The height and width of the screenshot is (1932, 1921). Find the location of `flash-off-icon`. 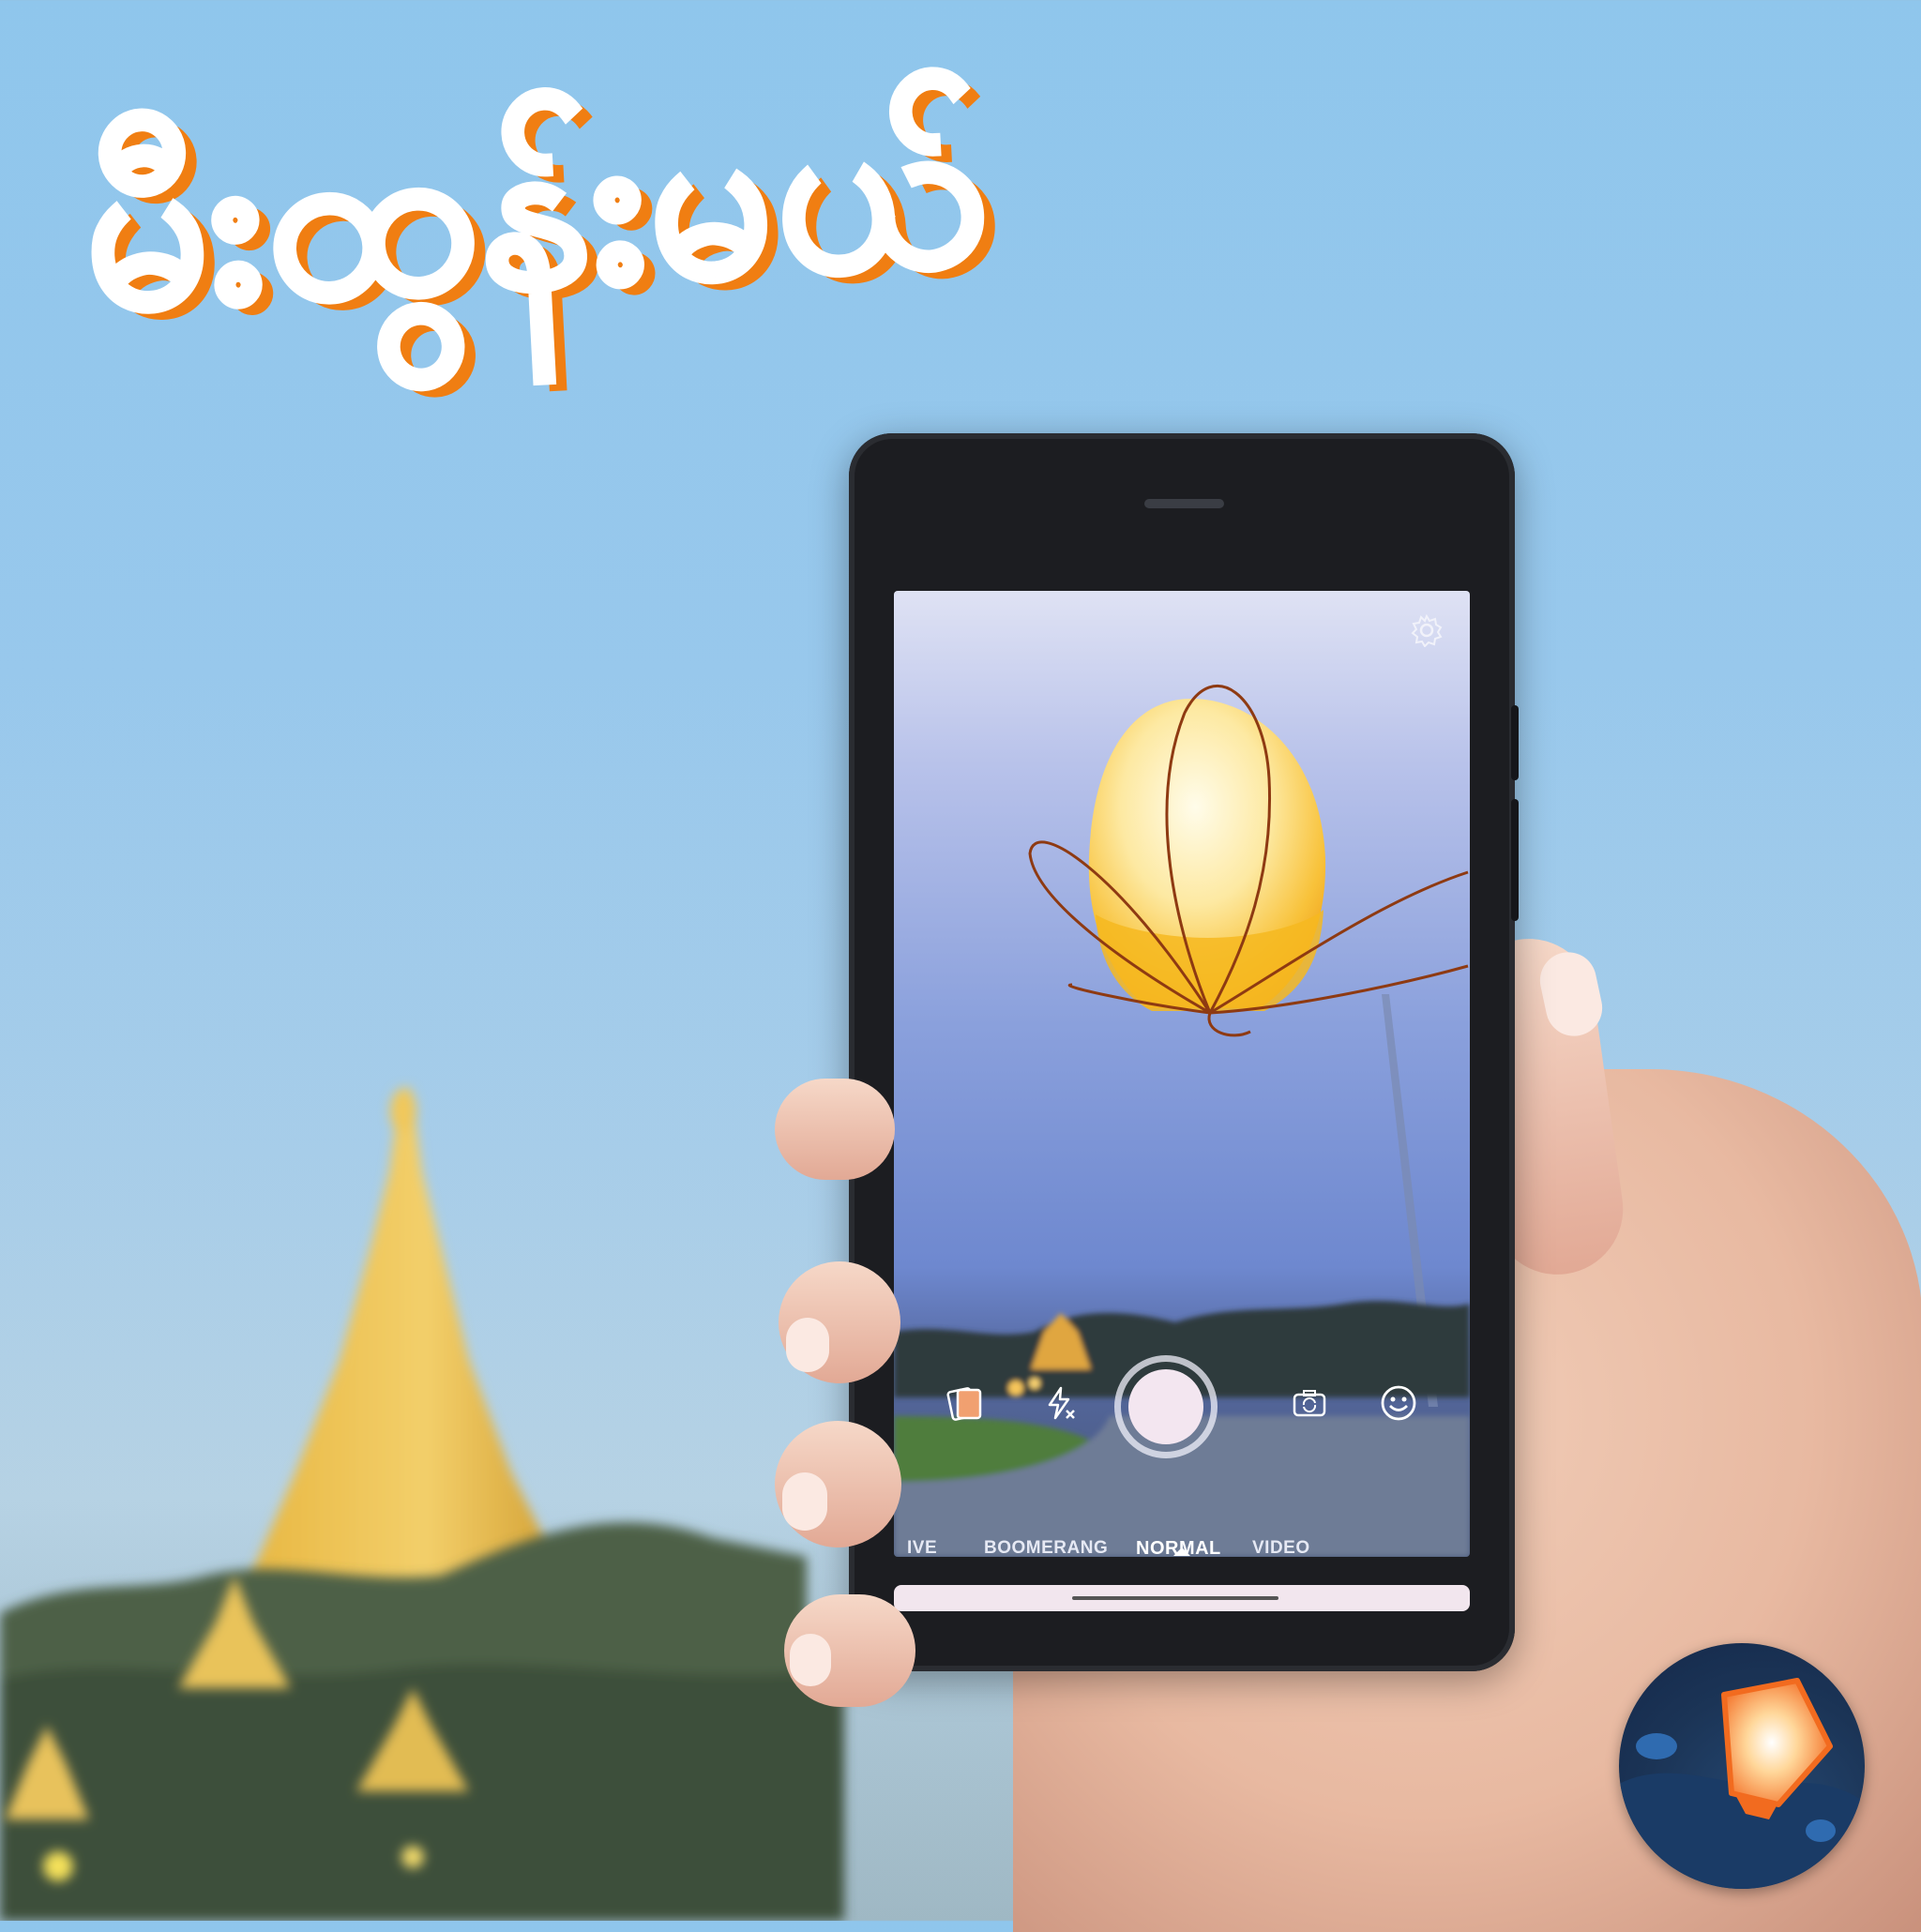

flash-off-icon is located at coordinates (1059, 1403).